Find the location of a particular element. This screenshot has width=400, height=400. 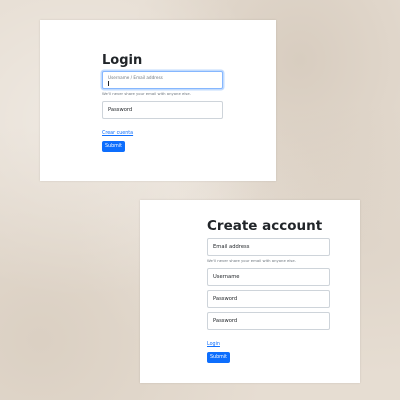

login-password-input: Password is located at coordinates (162, 110).